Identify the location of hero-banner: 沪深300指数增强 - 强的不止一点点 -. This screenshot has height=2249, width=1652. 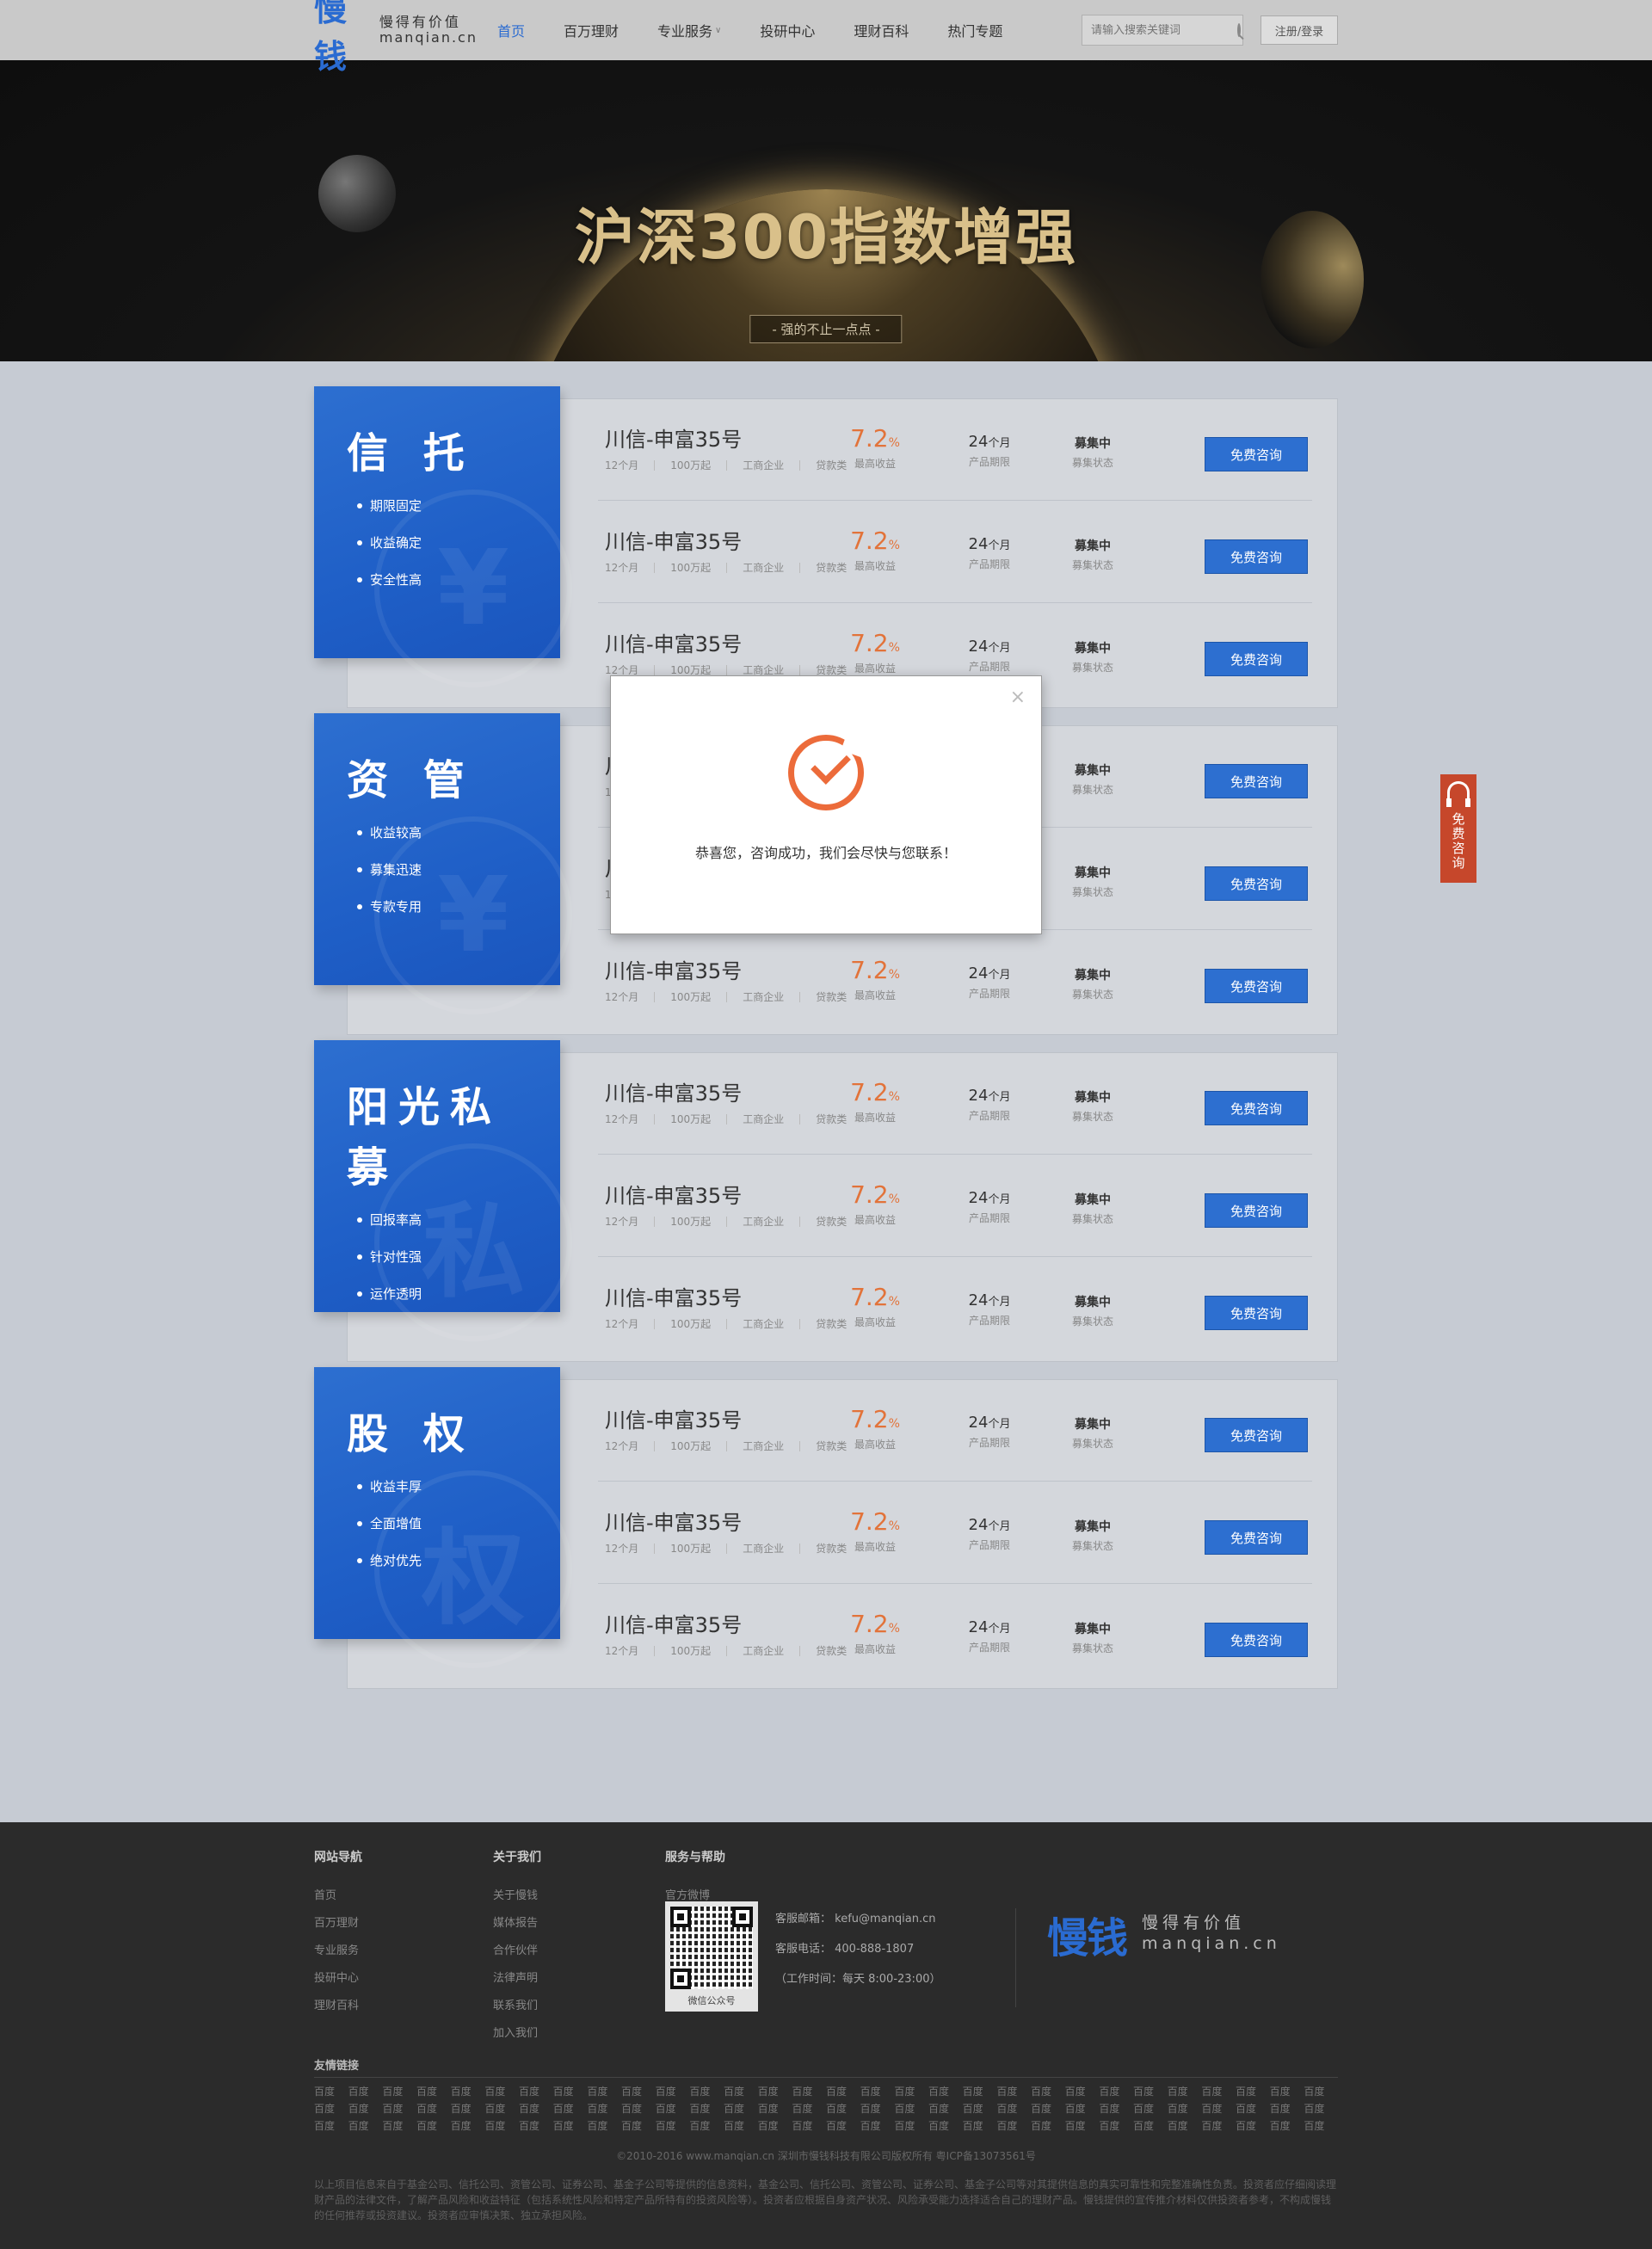
(826, 210).